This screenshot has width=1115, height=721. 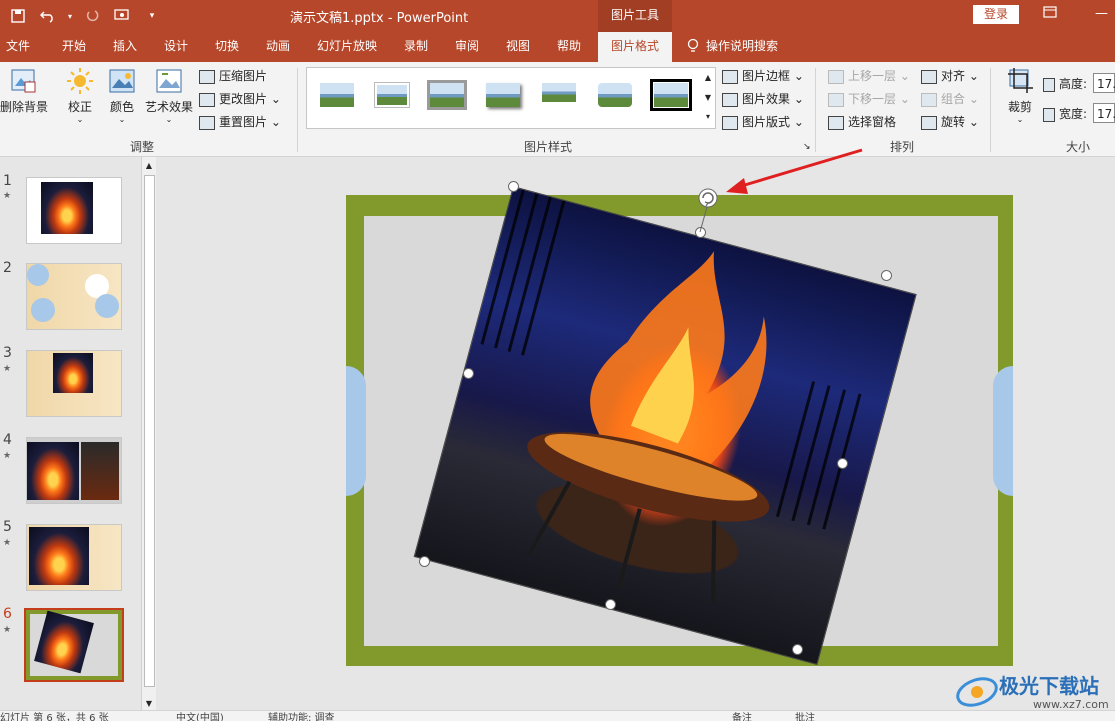 What do you see at coordinates (569, 47) in the screenshot?
I see `tab-help: 帮助` at bounding box center [569, 47].